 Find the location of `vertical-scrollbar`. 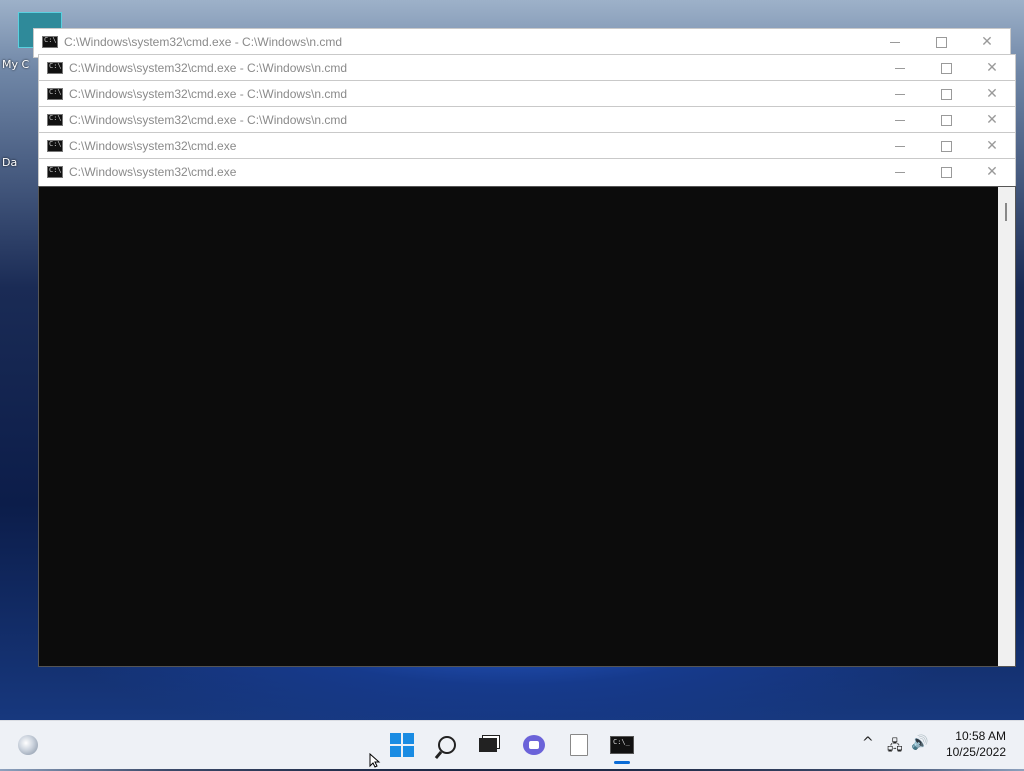

vertical-scrollbar is located at coordinates (1006, 426).